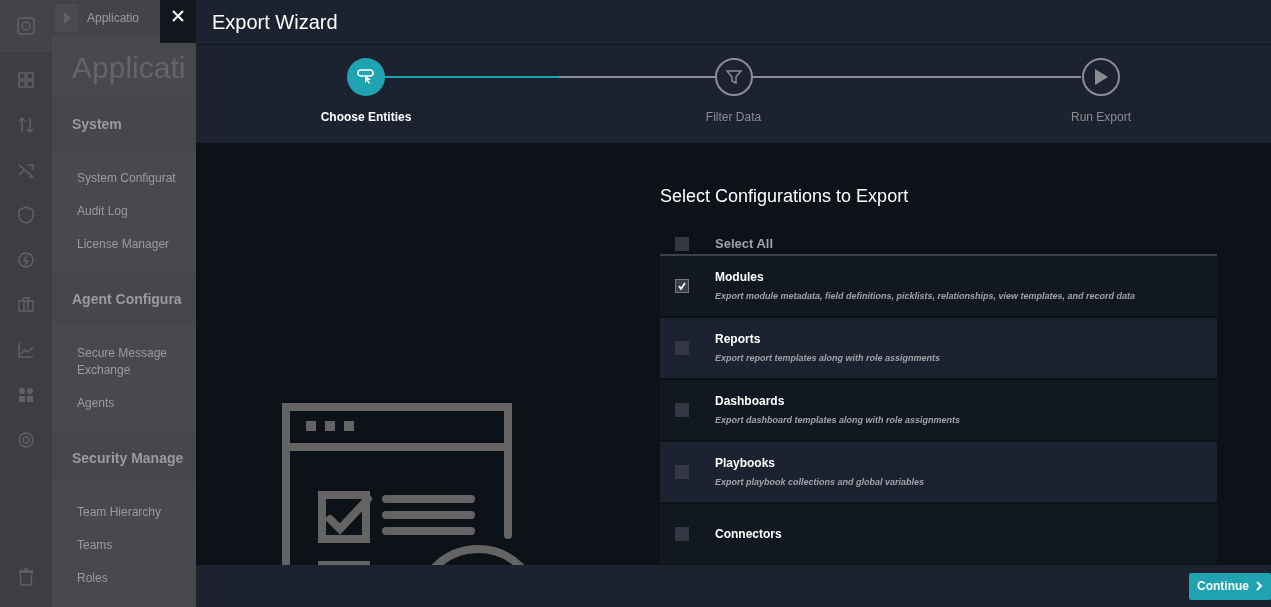 This screenshot has width=1271, height=607. I want to click on apps-icon, so click(26, 395).